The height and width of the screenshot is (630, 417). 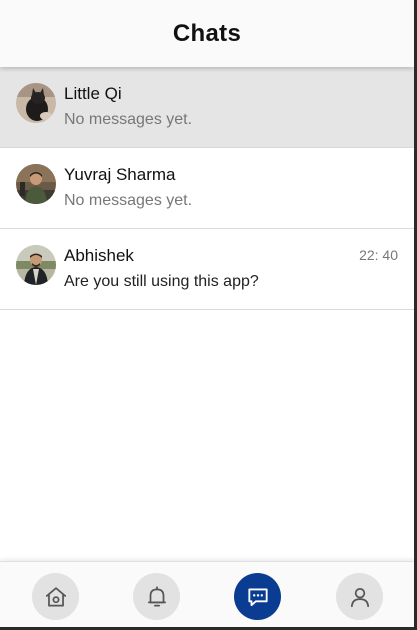 I want to click on chat-name: Little Qi, so click(x=93, y=93).